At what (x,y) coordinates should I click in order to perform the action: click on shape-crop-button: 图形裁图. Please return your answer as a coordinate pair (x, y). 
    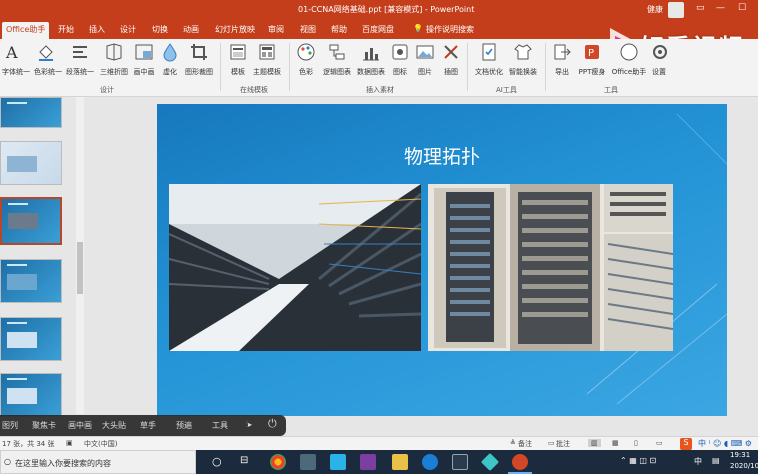
    Looking at the image, I should click on (199, 61).